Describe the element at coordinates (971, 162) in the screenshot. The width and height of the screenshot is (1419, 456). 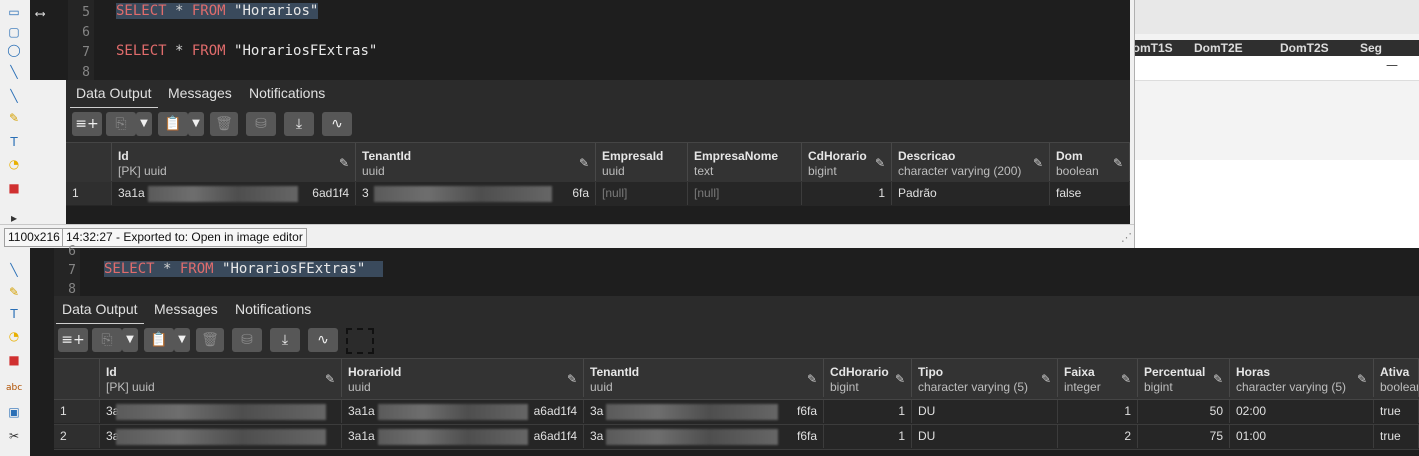
I see `column-header-descricao: Descricao character varying (200) ✎` at that location.